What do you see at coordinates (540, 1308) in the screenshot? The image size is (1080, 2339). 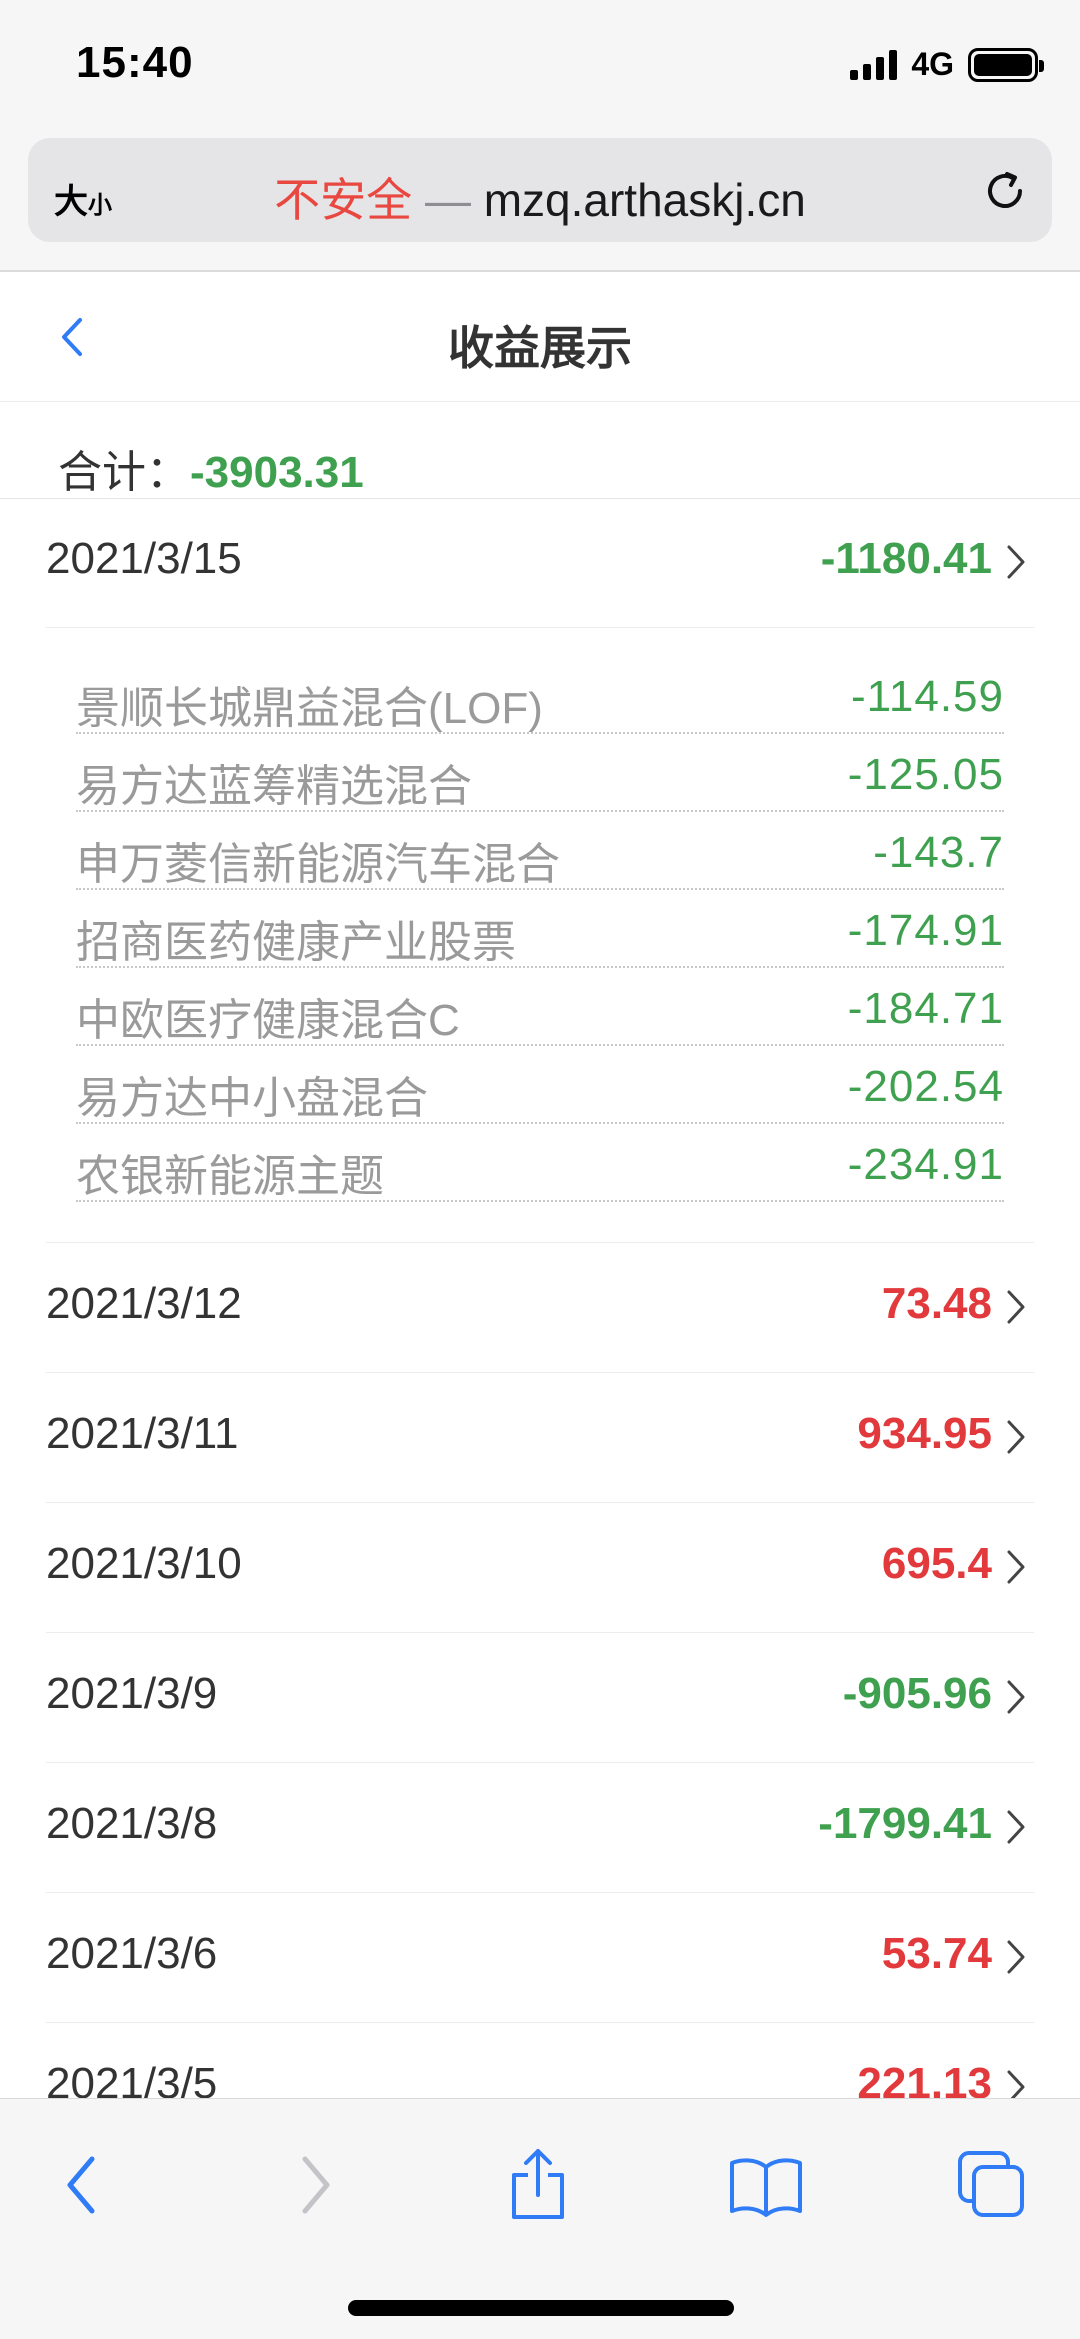 I see `date-row: 2021/3/12 73.48` at bounding box center [540, 1308].